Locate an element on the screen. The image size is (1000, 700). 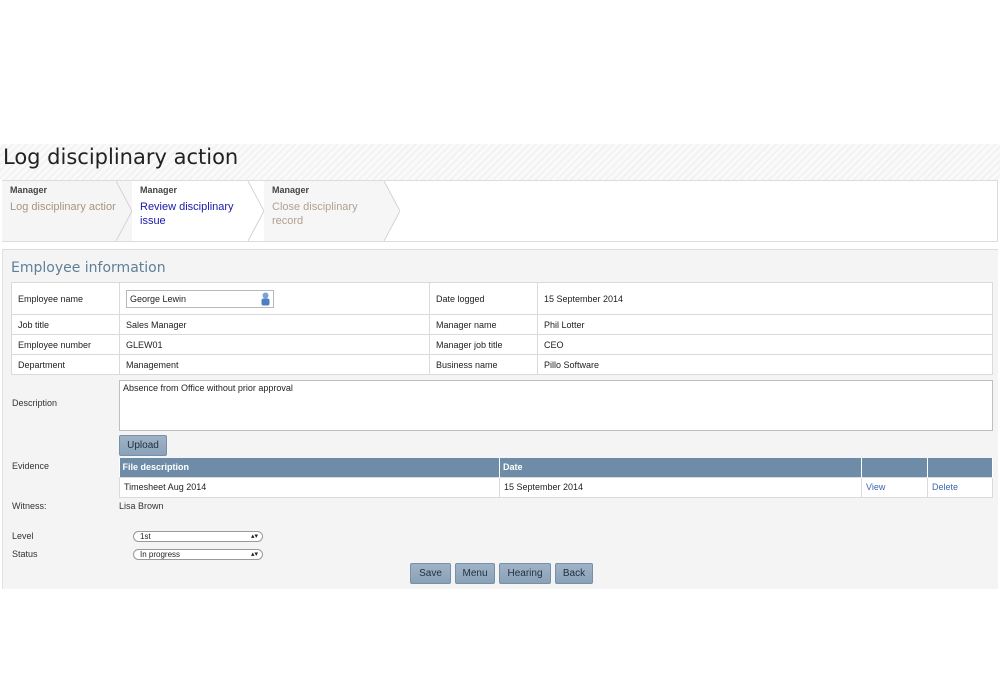
evidence-file-description: Timesheet Aug 2014 is located at coordinates (309, 487).